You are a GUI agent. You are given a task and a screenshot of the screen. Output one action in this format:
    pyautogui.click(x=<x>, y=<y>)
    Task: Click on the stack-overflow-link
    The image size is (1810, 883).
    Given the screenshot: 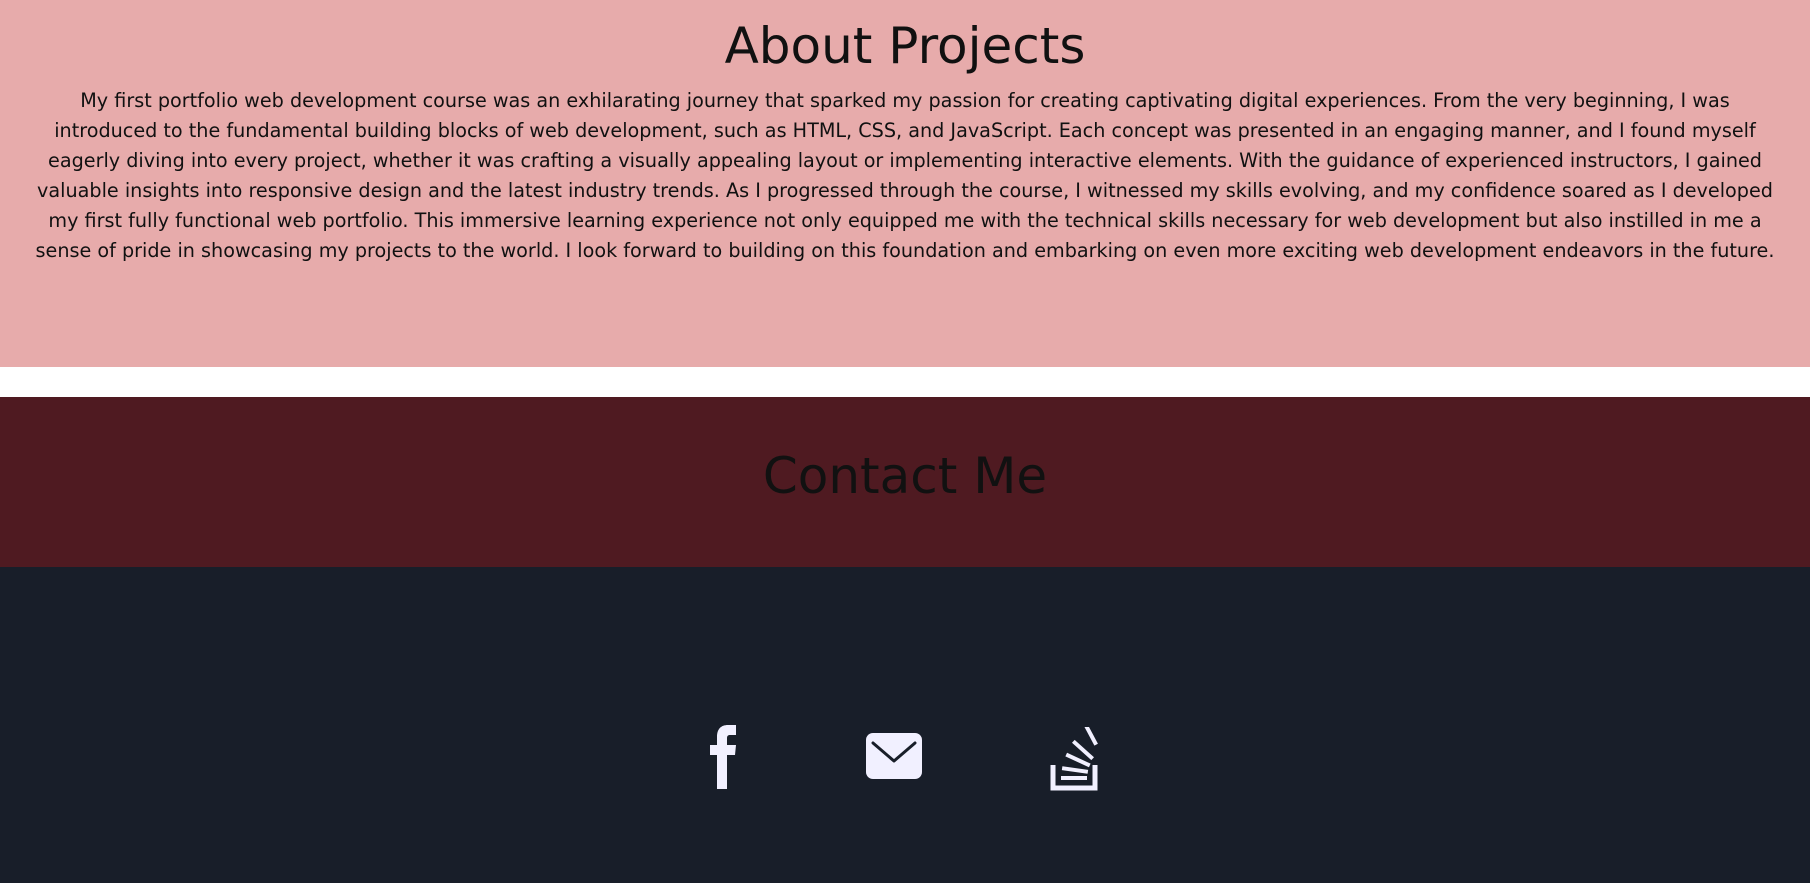 What is the action you would take?
    pyautogui.click(x=1075, y=760)
    